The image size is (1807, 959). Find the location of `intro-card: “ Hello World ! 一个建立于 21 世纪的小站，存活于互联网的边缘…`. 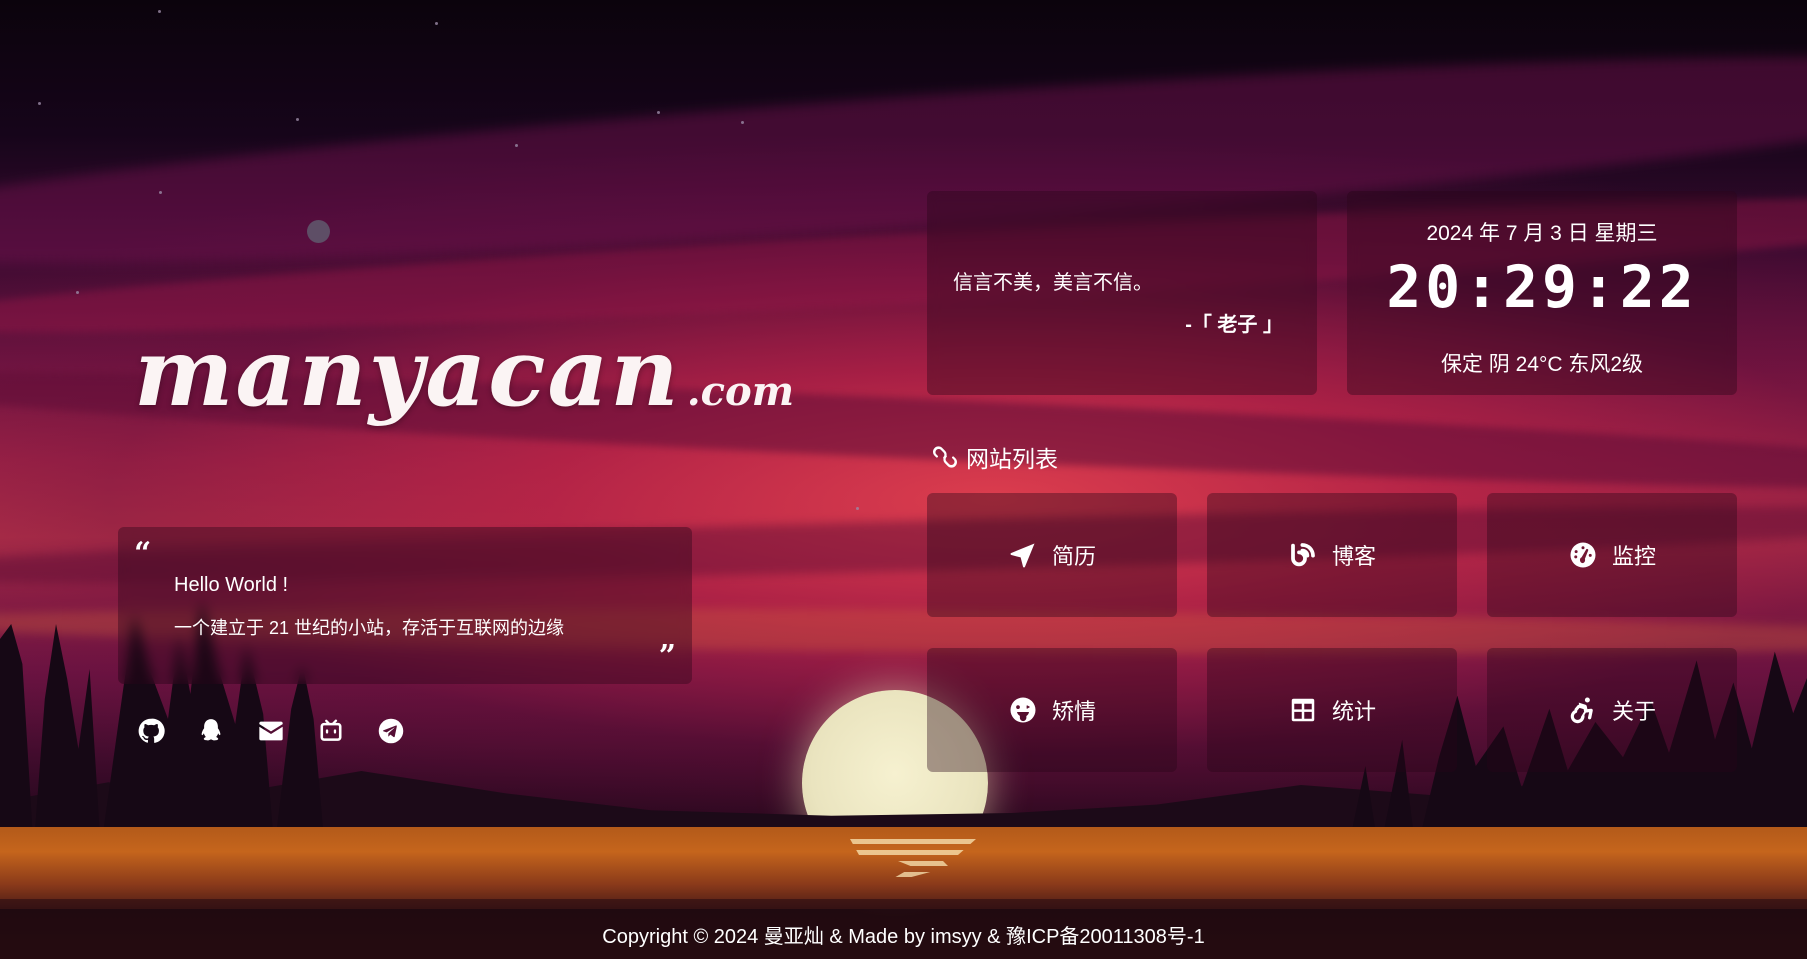

intro-card: “ Hello World ! 一个建立于 21 世纪的小站，存活于互联网的边缘… is located at coordinates (405, 605).